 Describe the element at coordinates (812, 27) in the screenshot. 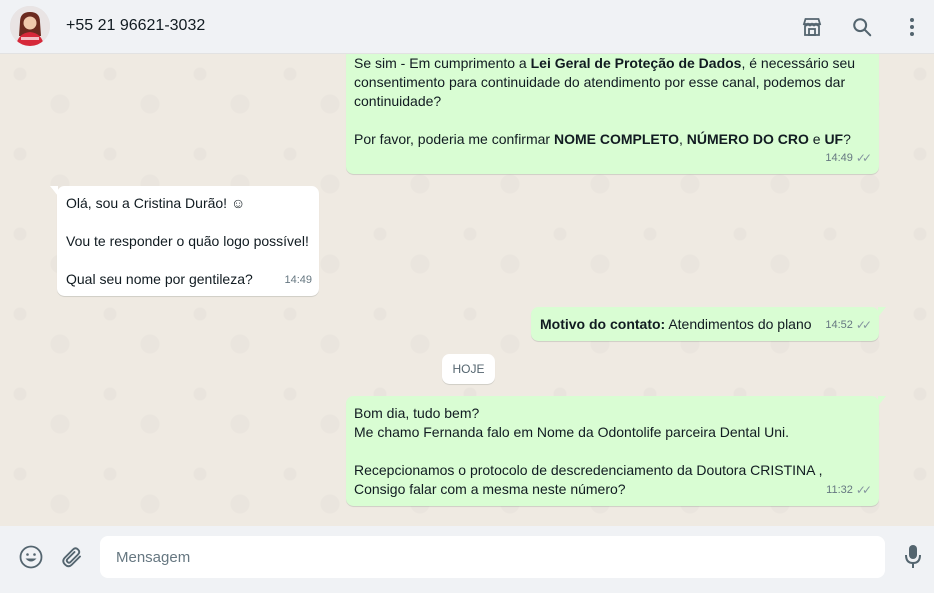

I see `store-icon` at that location.